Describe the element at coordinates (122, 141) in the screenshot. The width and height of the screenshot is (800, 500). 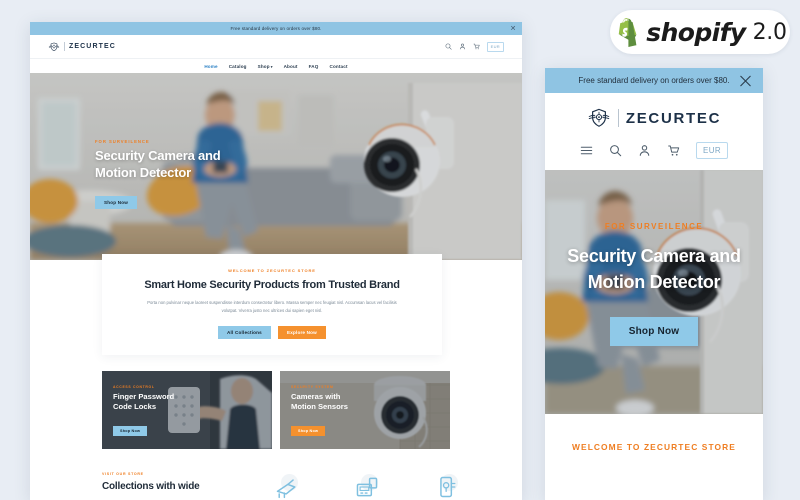
I see `hero-eyebrow: FOR SURVEILENCE` at that location.